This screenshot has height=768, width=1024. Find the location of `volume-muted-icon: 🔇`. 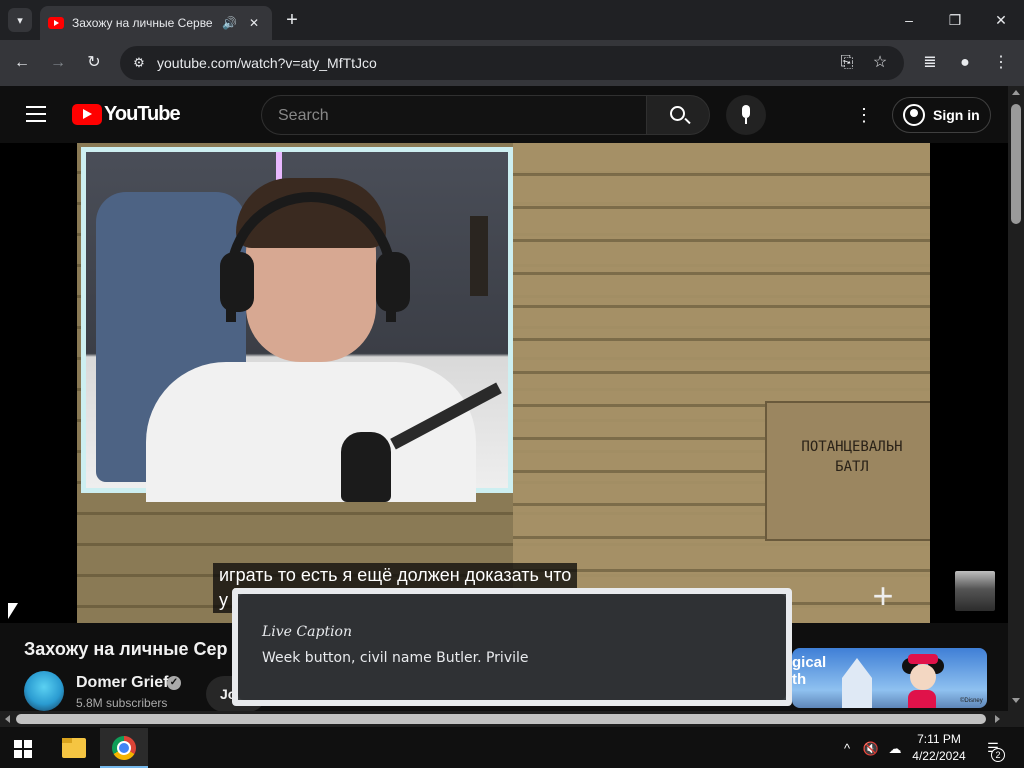

volume-muted-icon: 🔇 is located at coordinates (871, 749).